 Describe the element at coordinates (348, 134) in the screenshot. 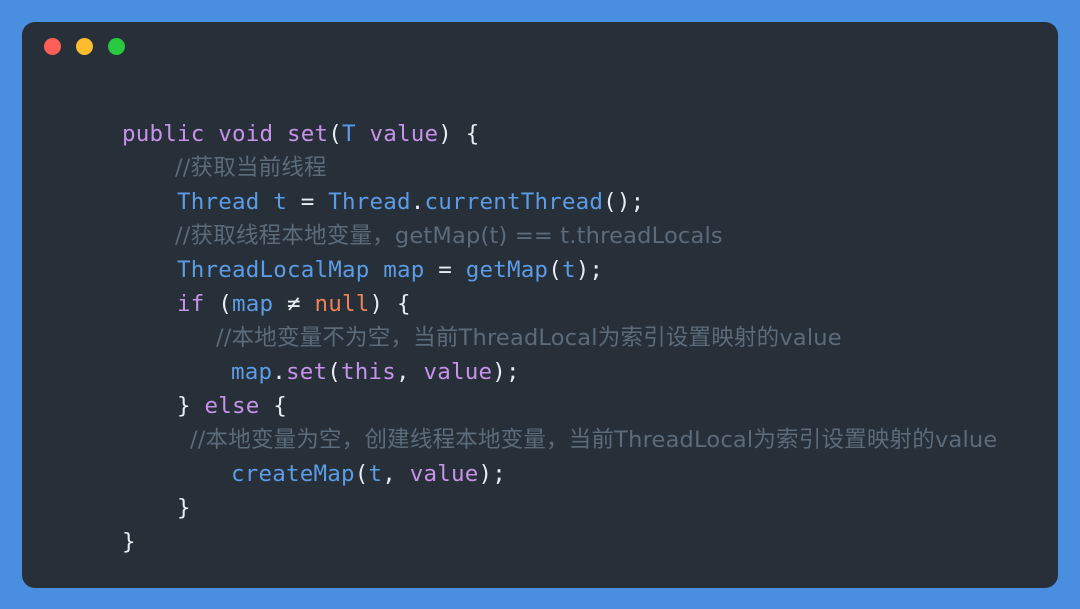

I see `code-token: T` at that location.